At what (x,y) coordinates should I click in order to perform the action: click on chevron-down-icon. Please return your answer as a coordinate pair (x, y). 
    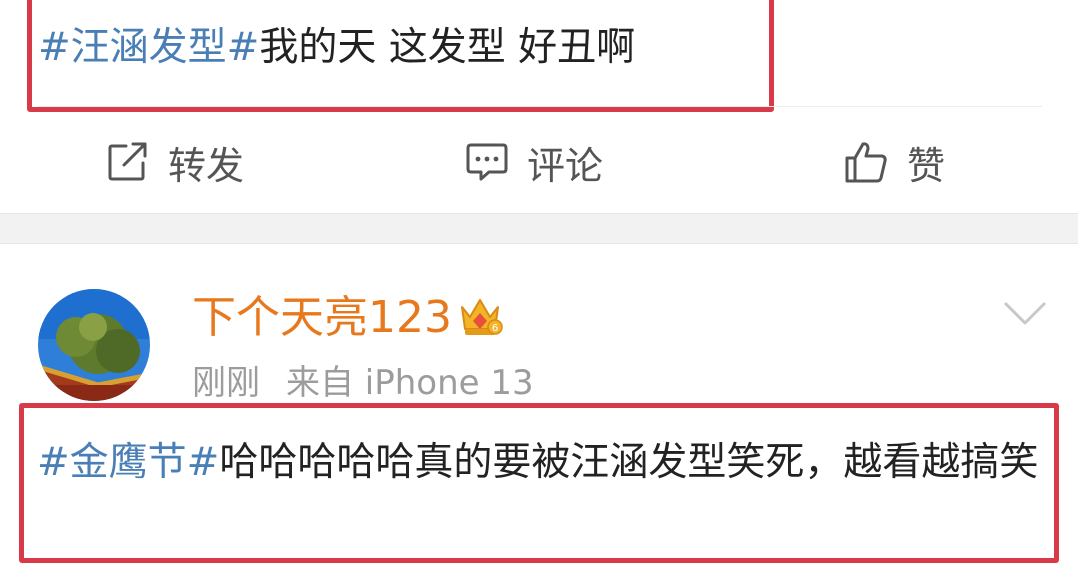
    Looking at the image, I should click on (1025, 316).